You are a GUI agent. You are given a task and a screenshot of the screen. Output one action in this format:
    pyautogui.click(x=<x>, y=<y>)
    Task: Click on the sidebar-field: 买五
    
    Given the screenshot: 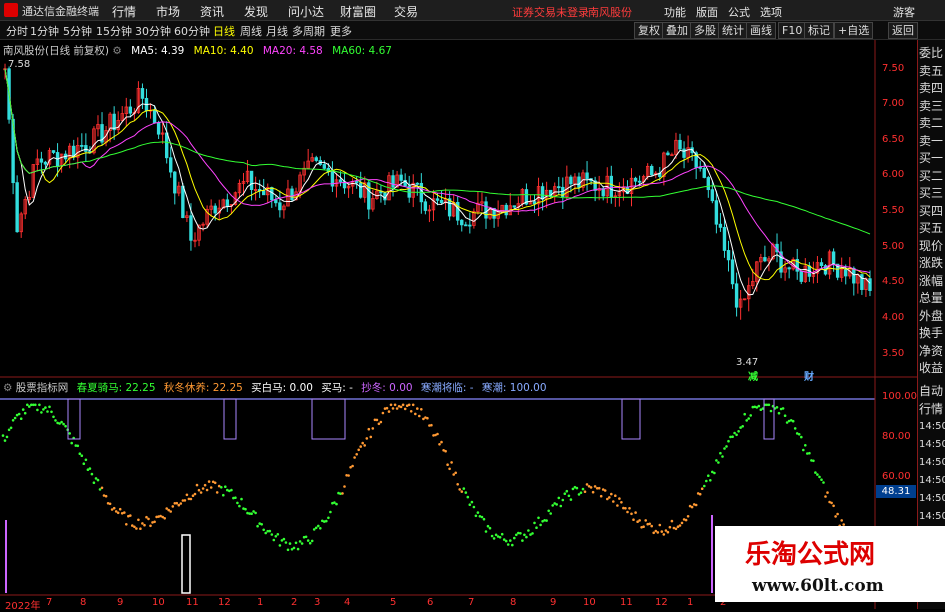 What is the action you would take?
    pyautogui.click(x=931, y=228)
    